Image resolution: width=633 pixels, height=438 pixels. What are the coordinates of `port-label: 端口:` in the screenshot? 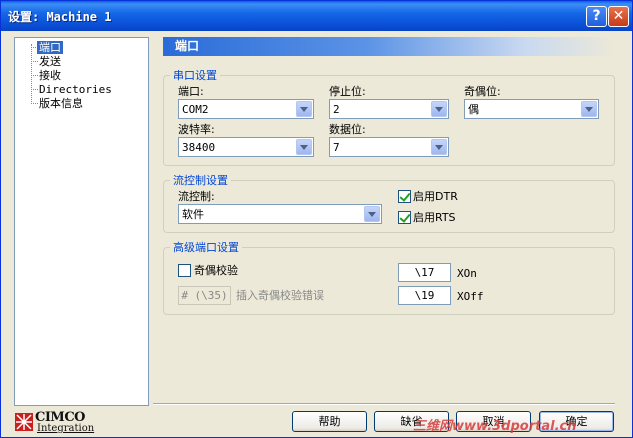 It's located at (191, 91).